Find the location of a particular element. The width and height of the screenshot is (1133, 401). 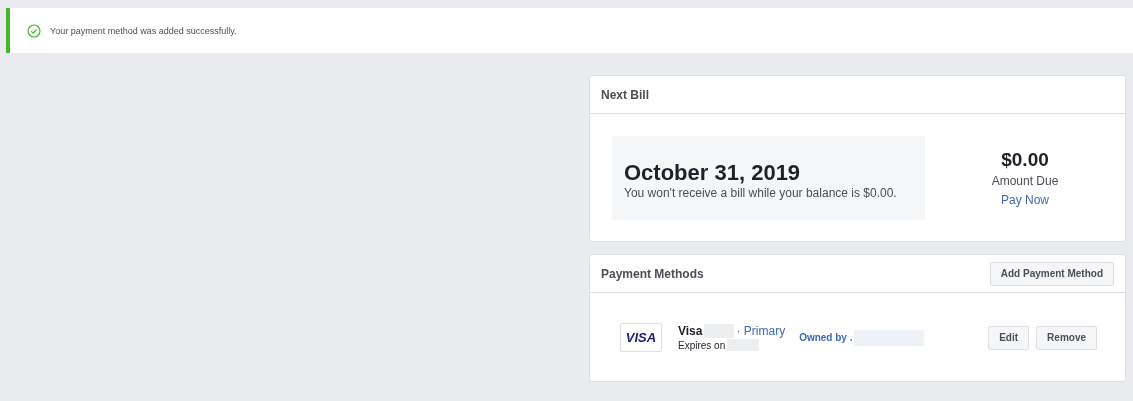

success-message: Your payment method was added successfully. is located at coordinates (143, 30).